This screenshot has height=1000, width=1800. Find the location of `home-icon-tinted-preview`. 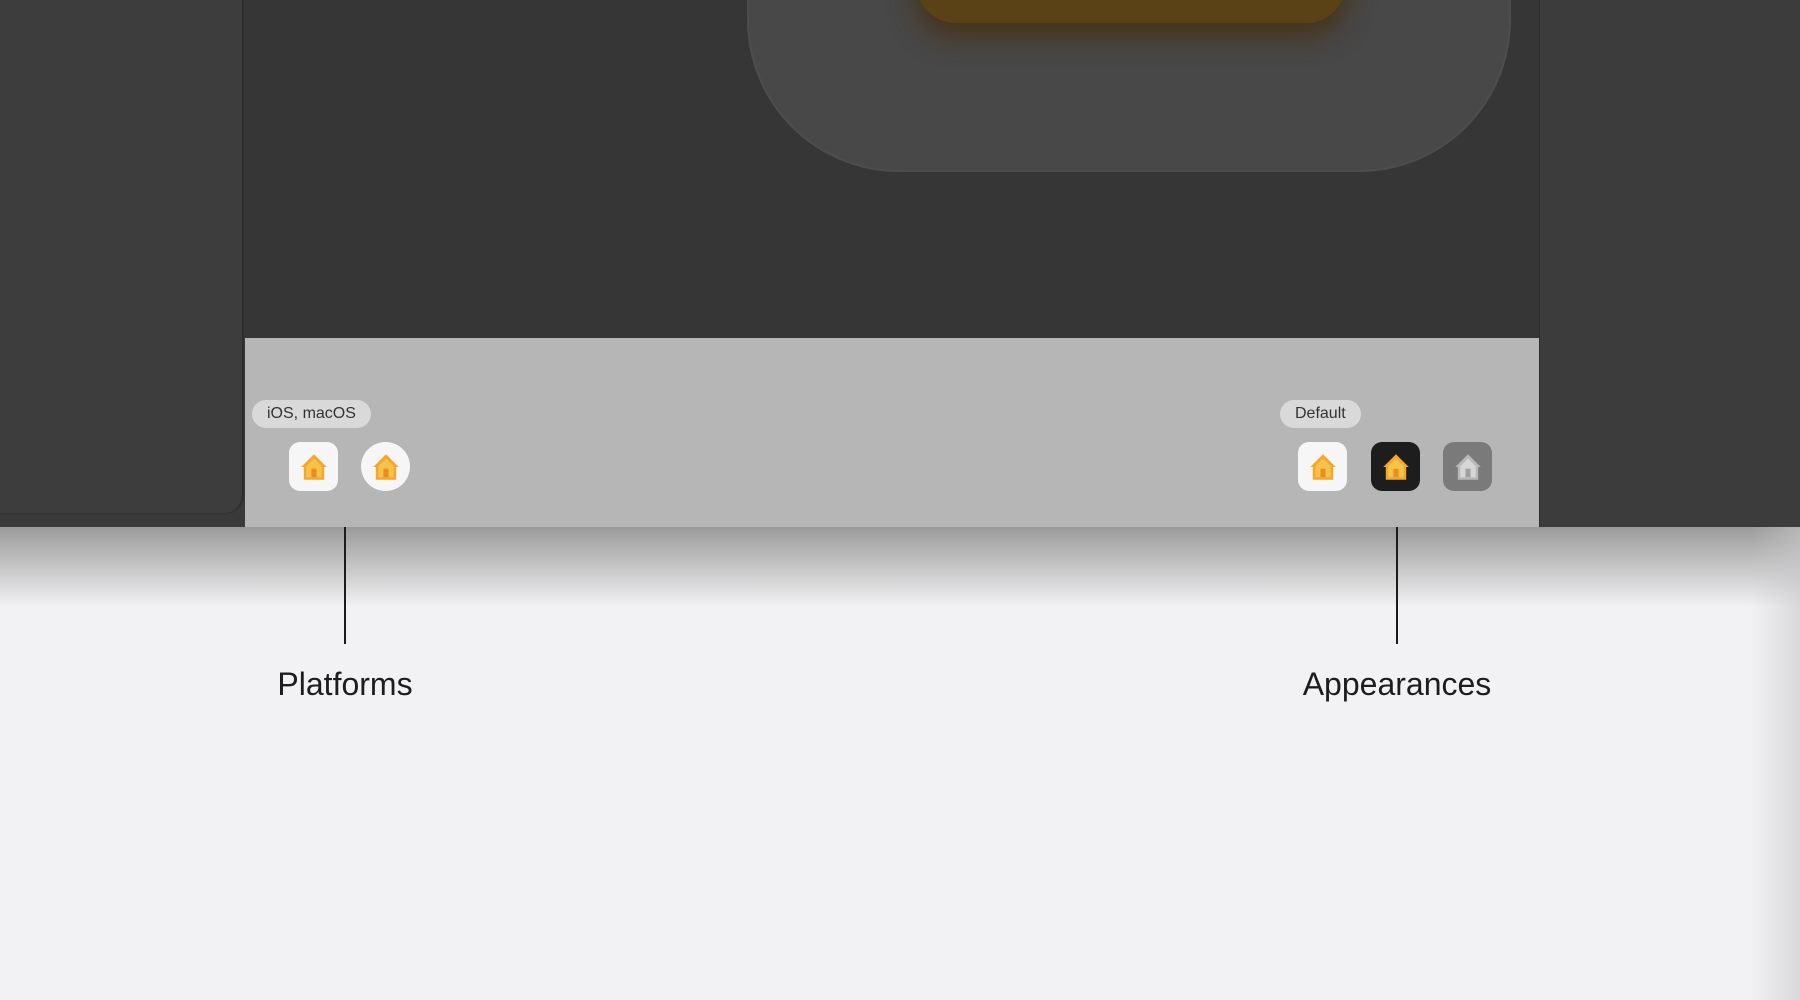

home-icon-tinted-preview is located at coordinates (1467, 466).